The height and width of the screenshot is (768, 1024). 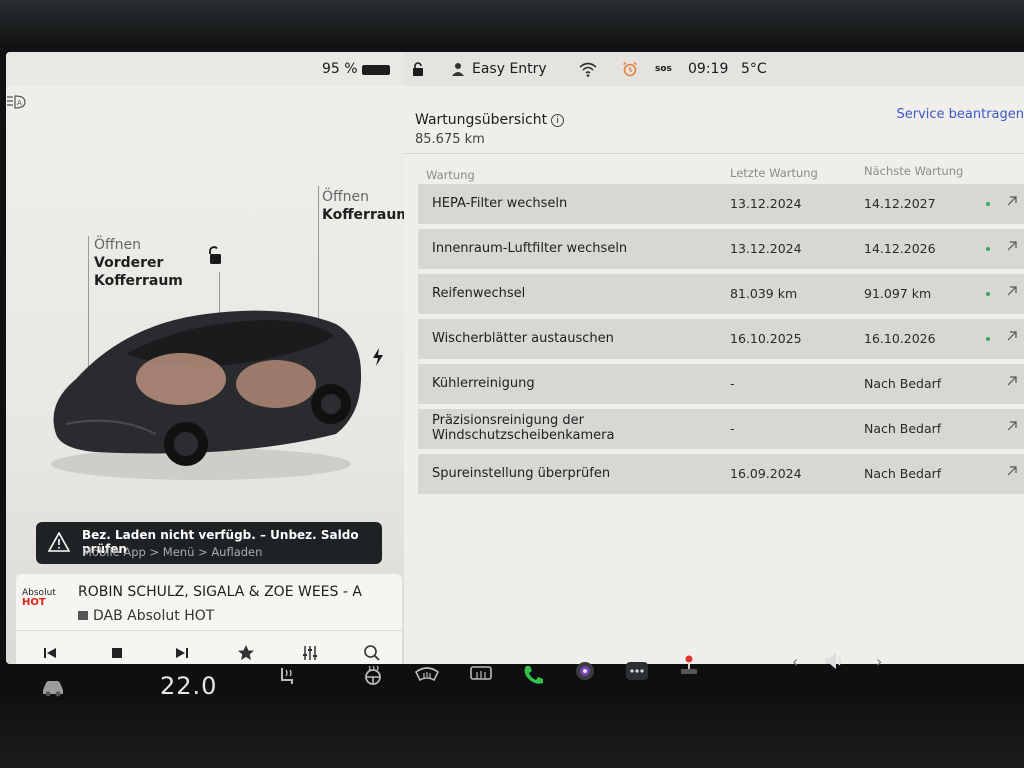 What do you see at coordinates (59, 542) in the screenshot?
I see `warning-icon` at bounding box center [59, 542].